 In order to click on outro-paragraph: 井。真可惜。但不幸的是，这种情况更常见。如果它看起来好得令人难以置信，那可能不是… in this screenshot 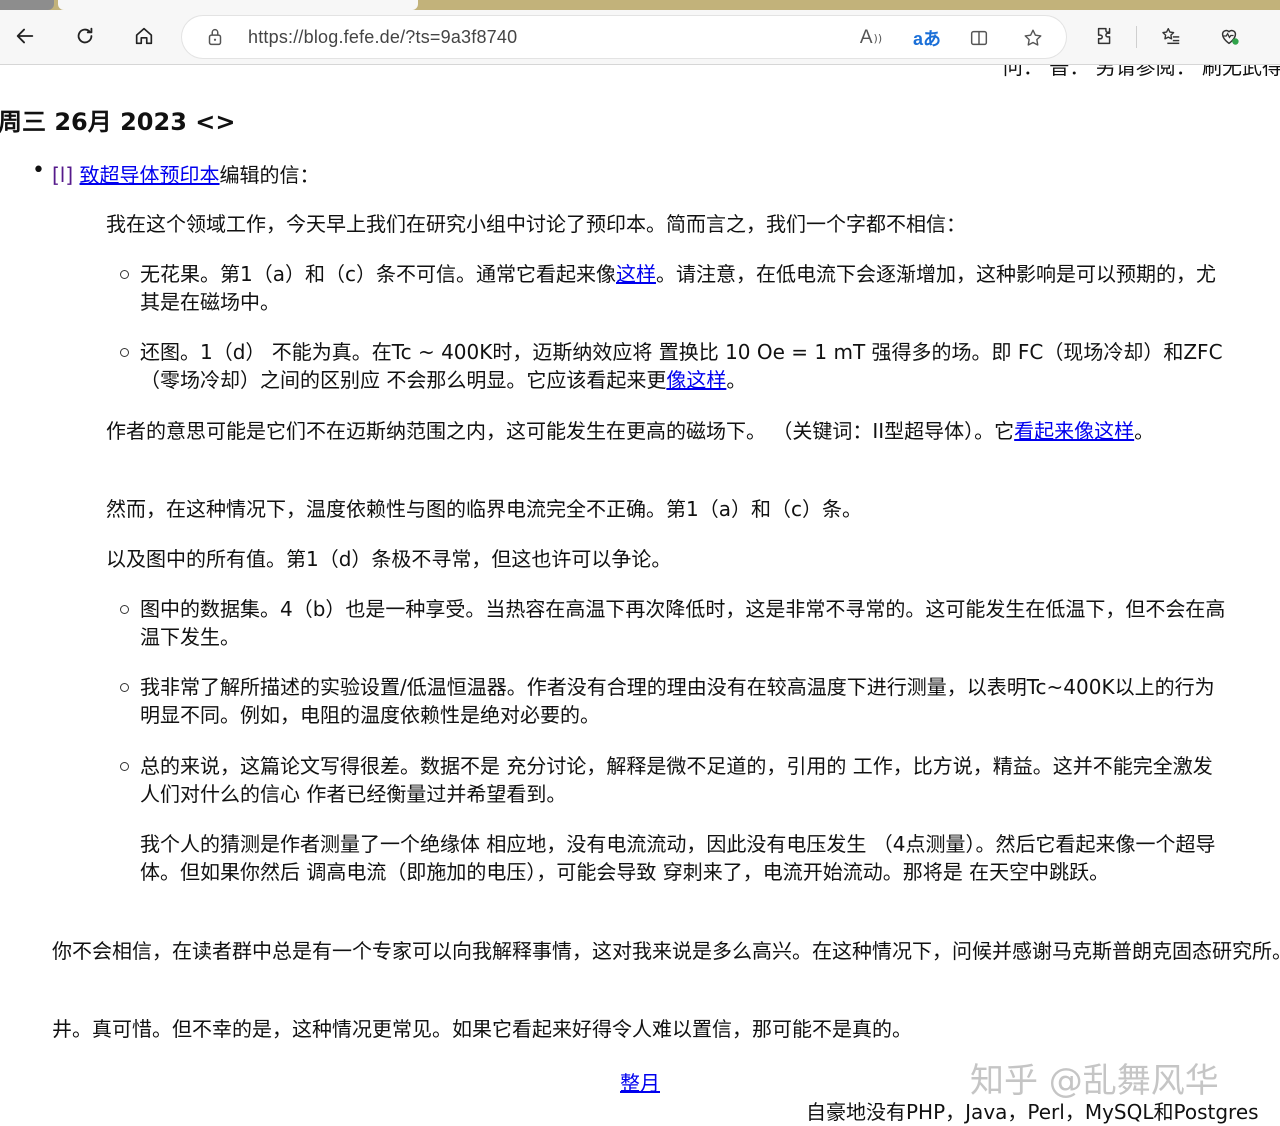, I will do `click(482, 1029)`.